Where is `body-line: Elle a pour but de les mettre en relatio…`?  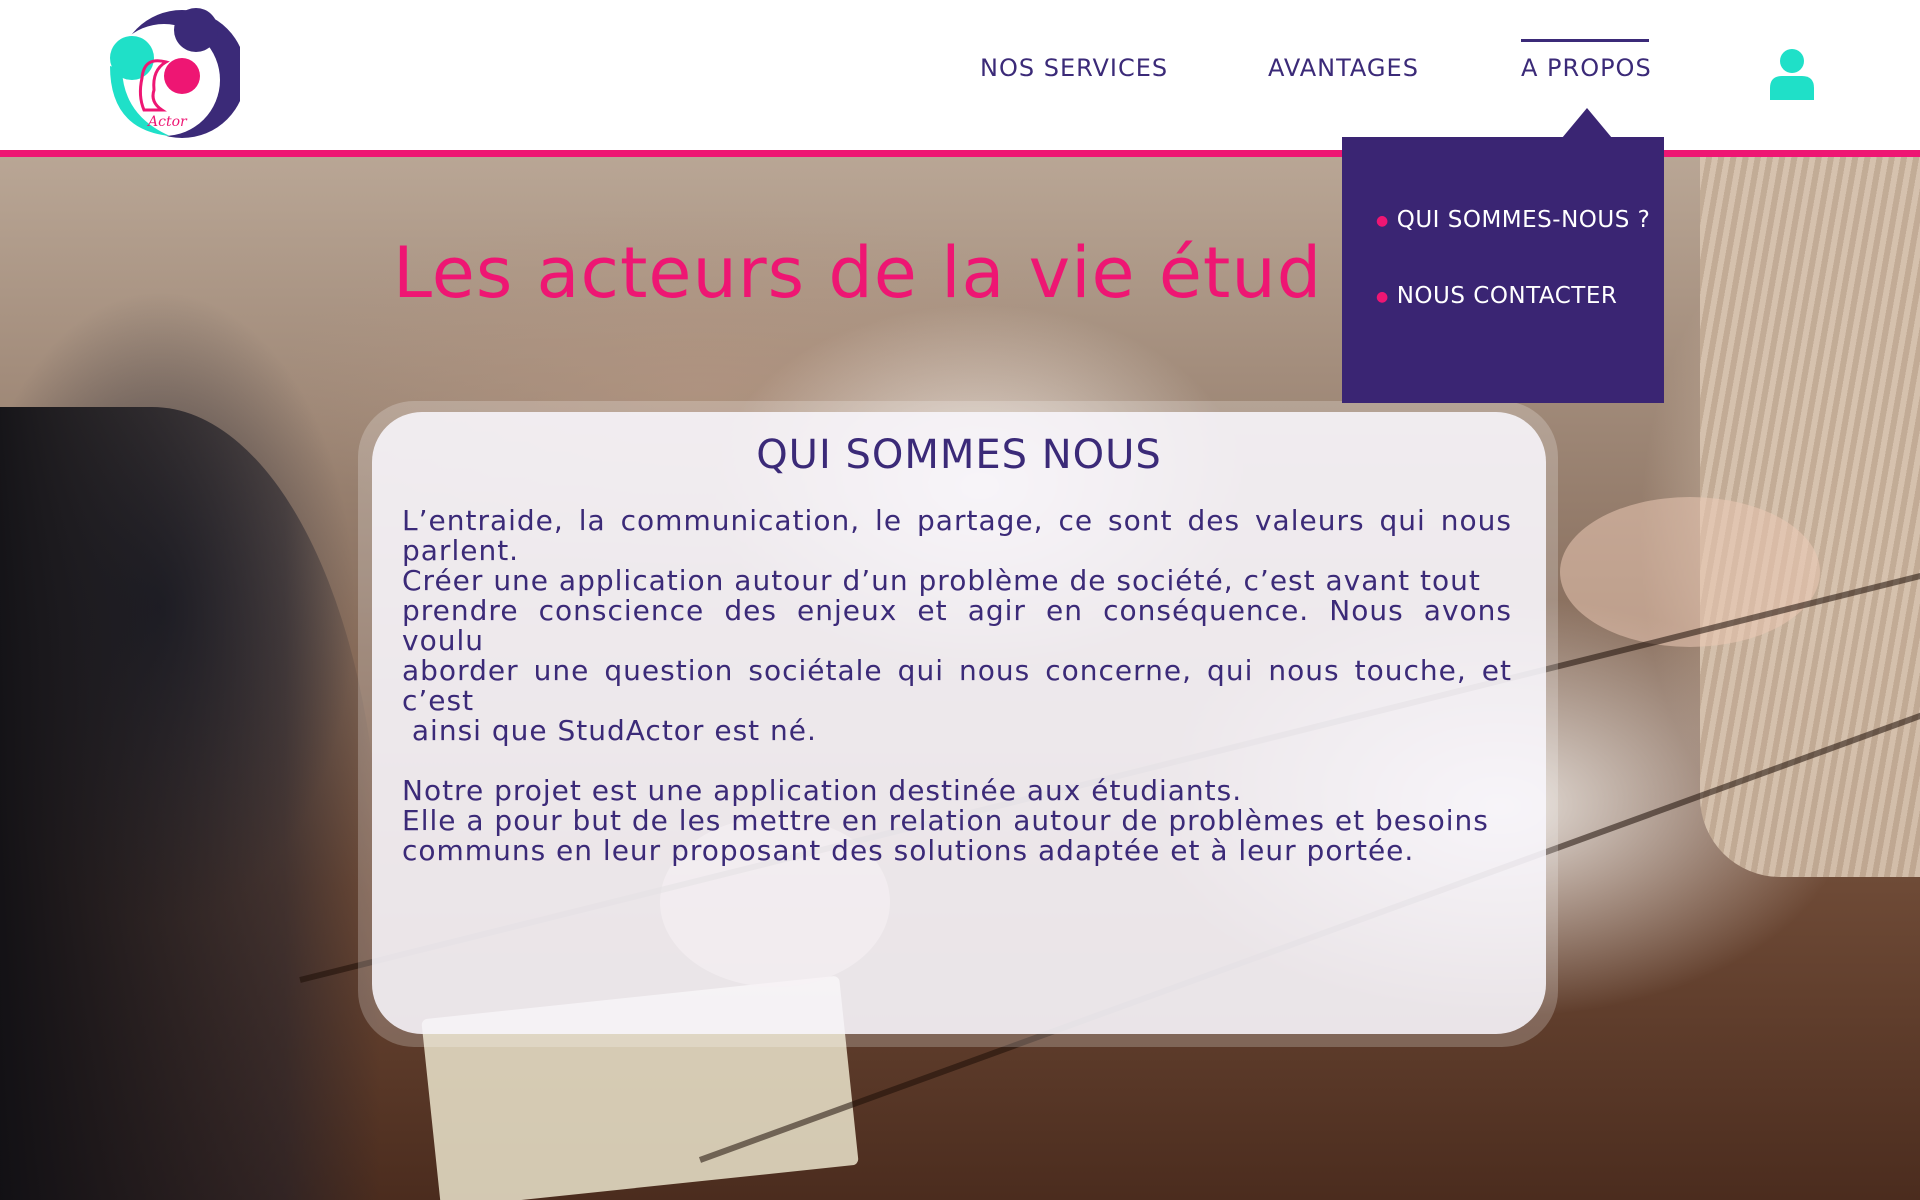
body-line: Elle a pour but de les mettre en relatio… is located at coordinates (945, 820).